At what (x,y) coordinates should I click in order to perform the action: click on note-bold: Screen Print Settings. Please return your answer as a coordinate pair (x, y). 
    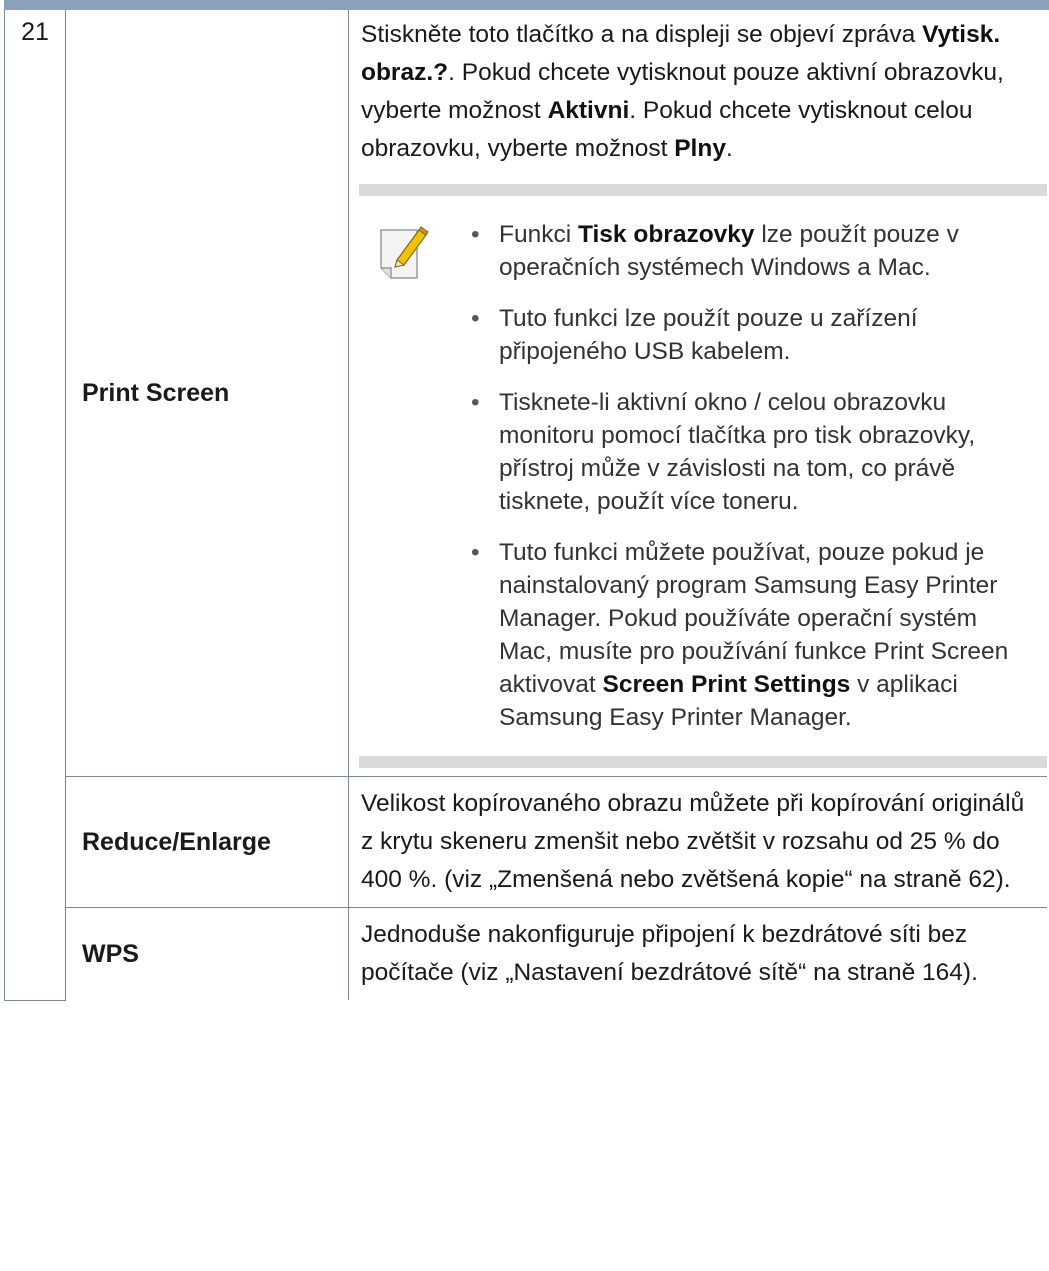
    Looking at the image, I should click on (726, 684).